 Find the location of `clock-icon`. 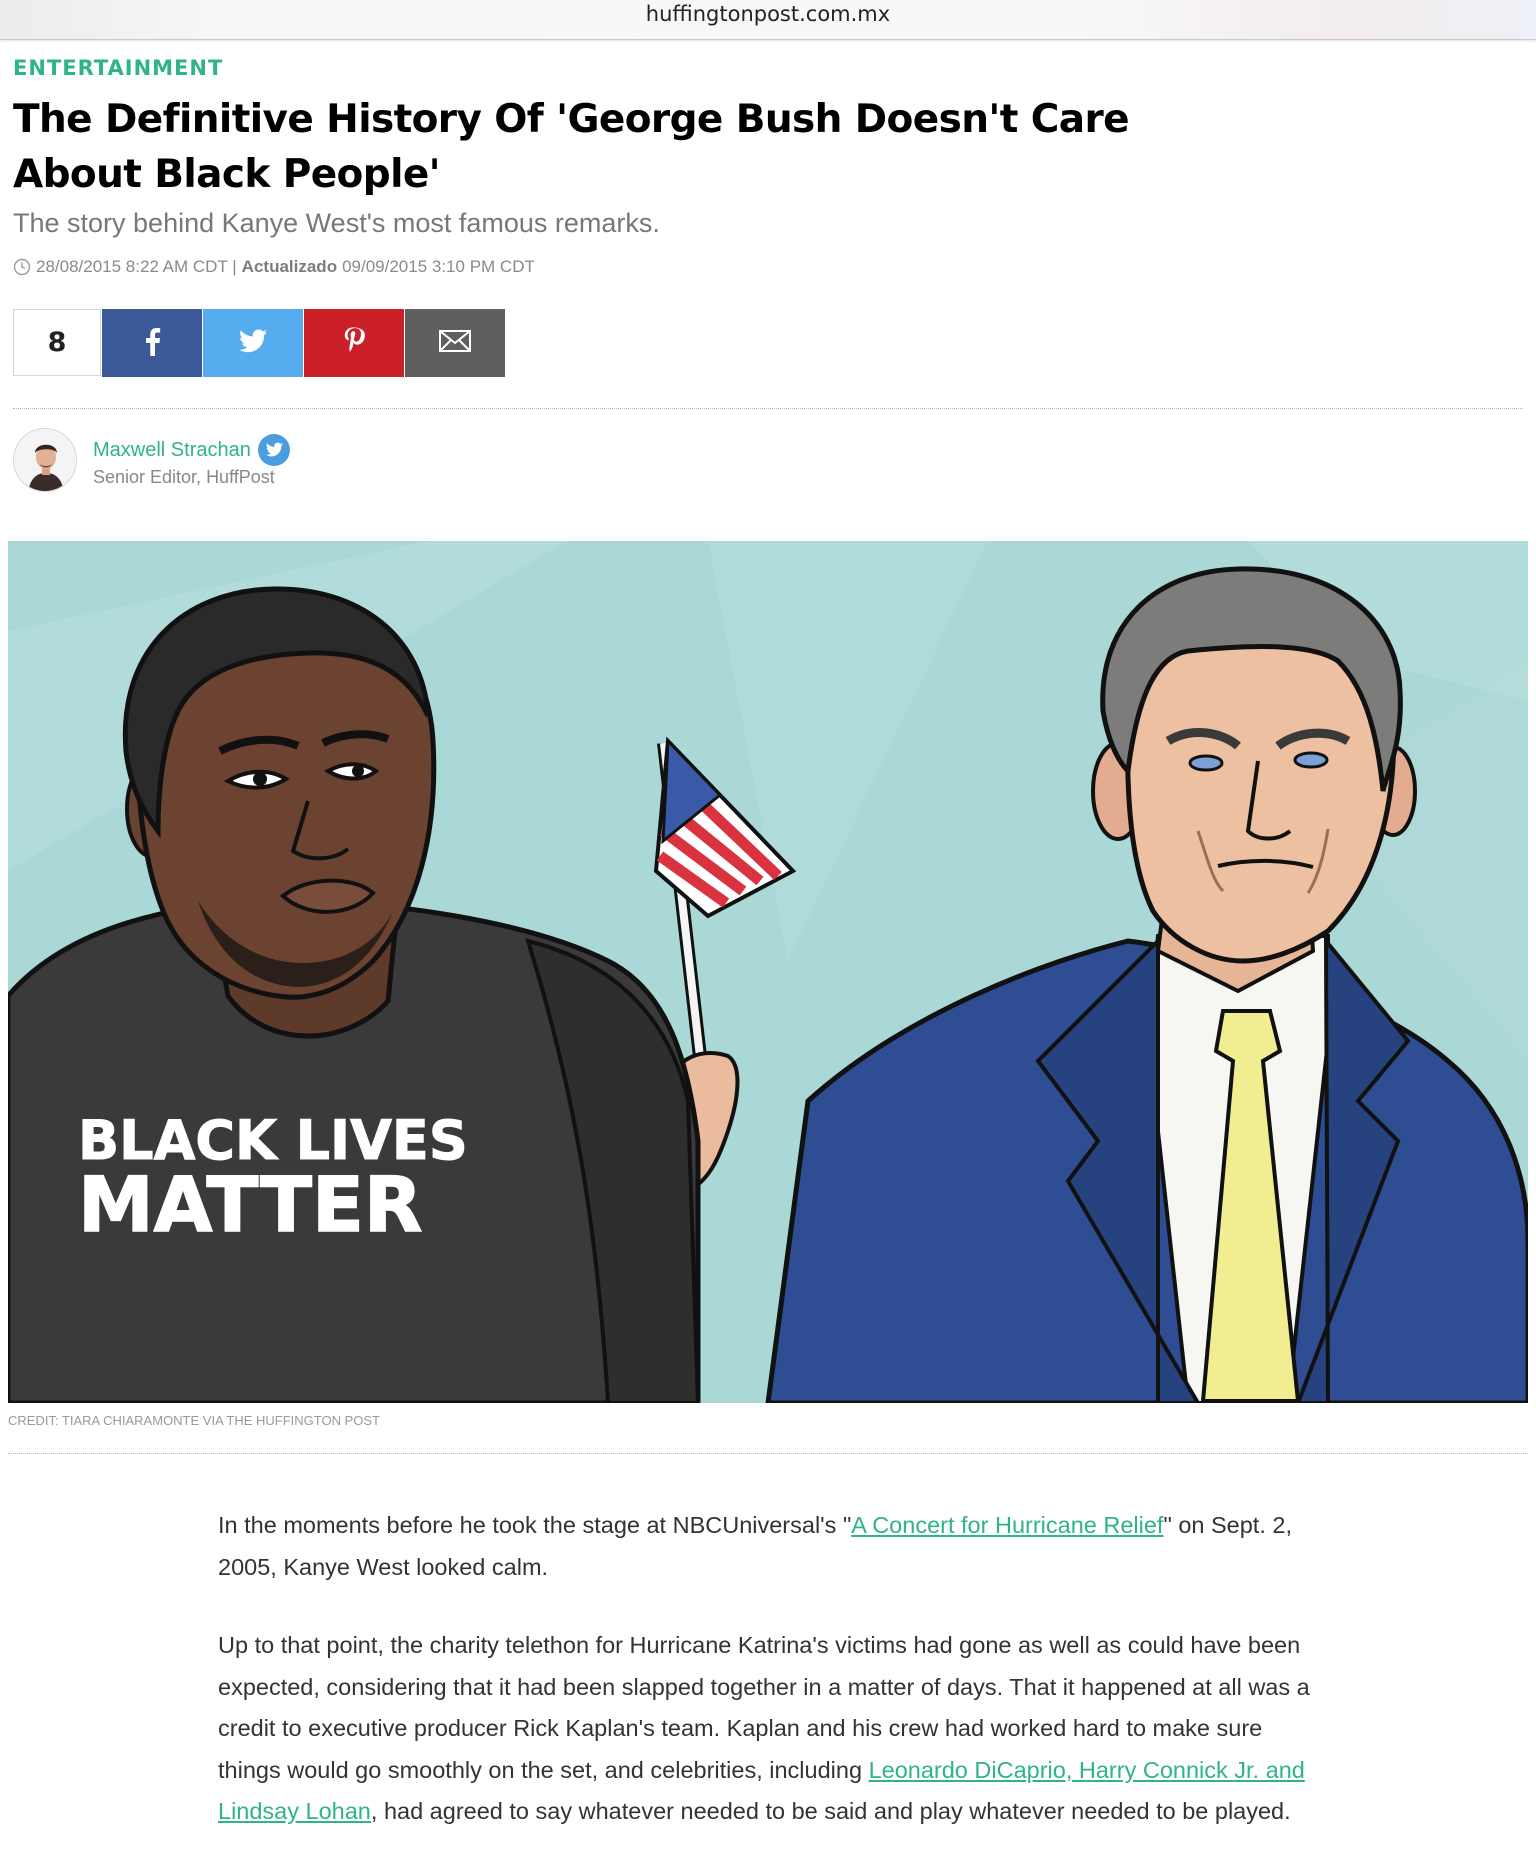

clock-icon is located at coordinates (22, 267).